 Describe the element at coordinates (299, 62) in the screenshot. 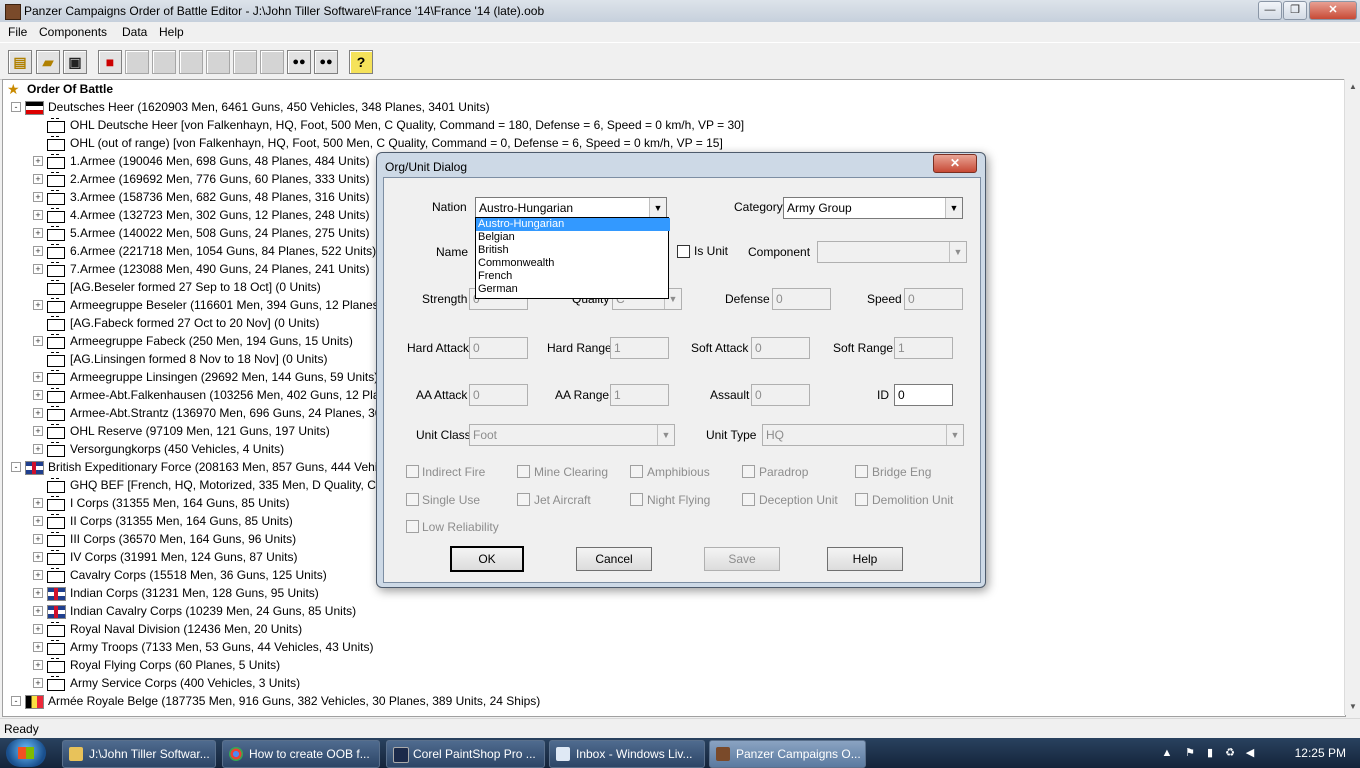

I see `find-button: ●●` at that location.